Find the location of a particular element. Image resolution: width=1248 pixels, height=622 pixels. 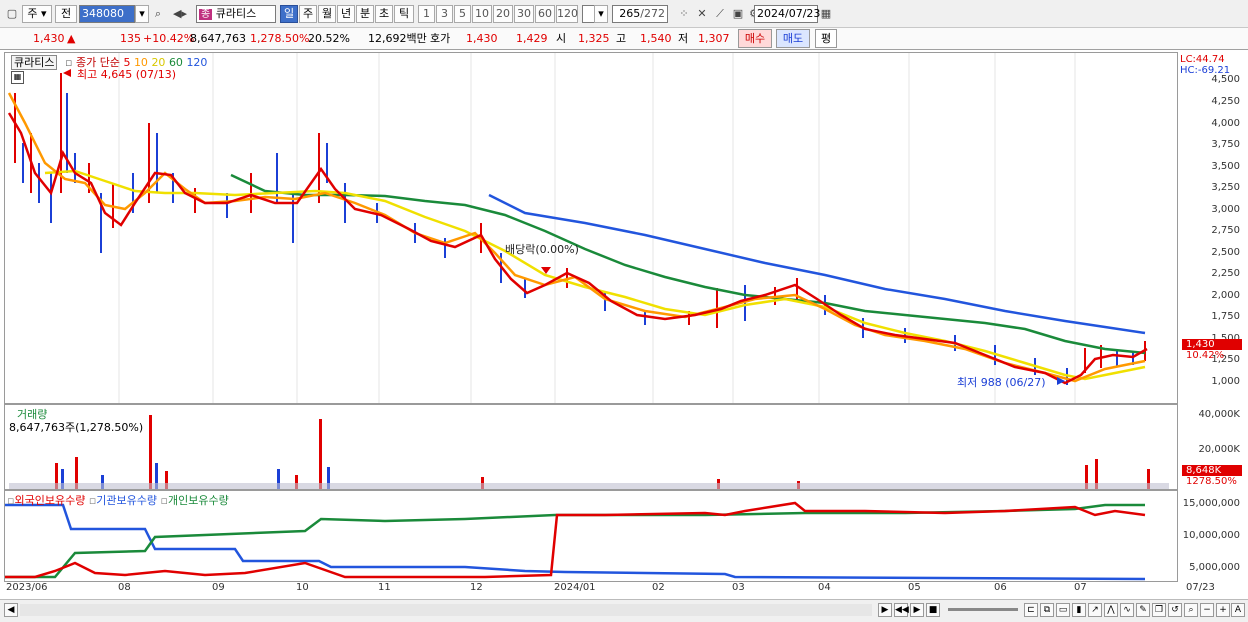

grid-icon: ⁘ is located at coordinates (684, 14).